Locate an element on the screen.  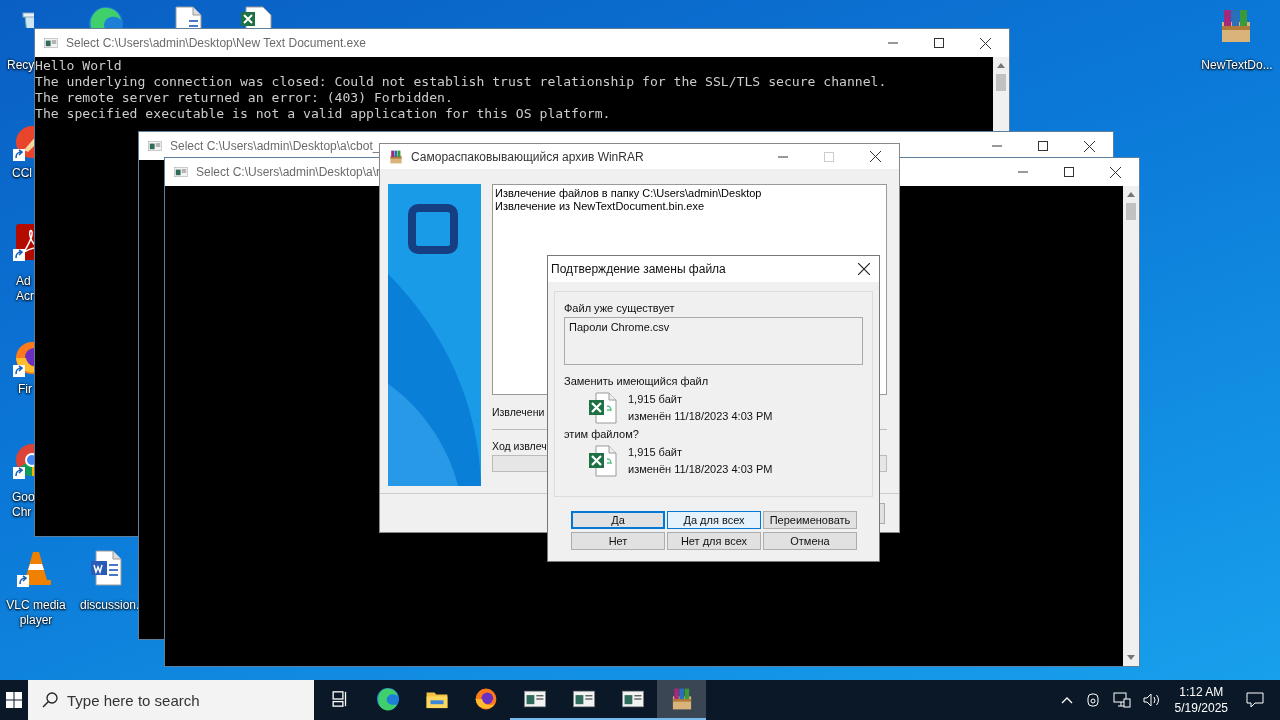
archive-icon is located at coordinates (396, 156).